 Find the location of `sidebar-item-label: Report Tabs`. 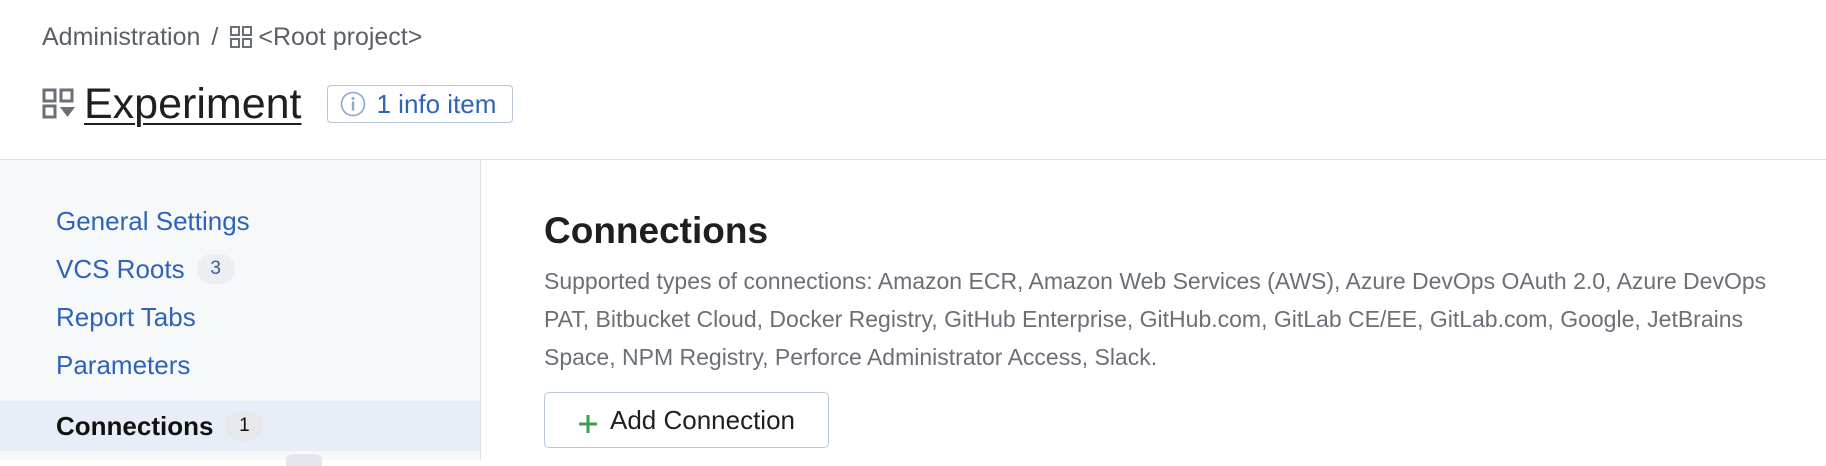

sidebar-item-label: Report Tabs is located at coordinates (126, 316).